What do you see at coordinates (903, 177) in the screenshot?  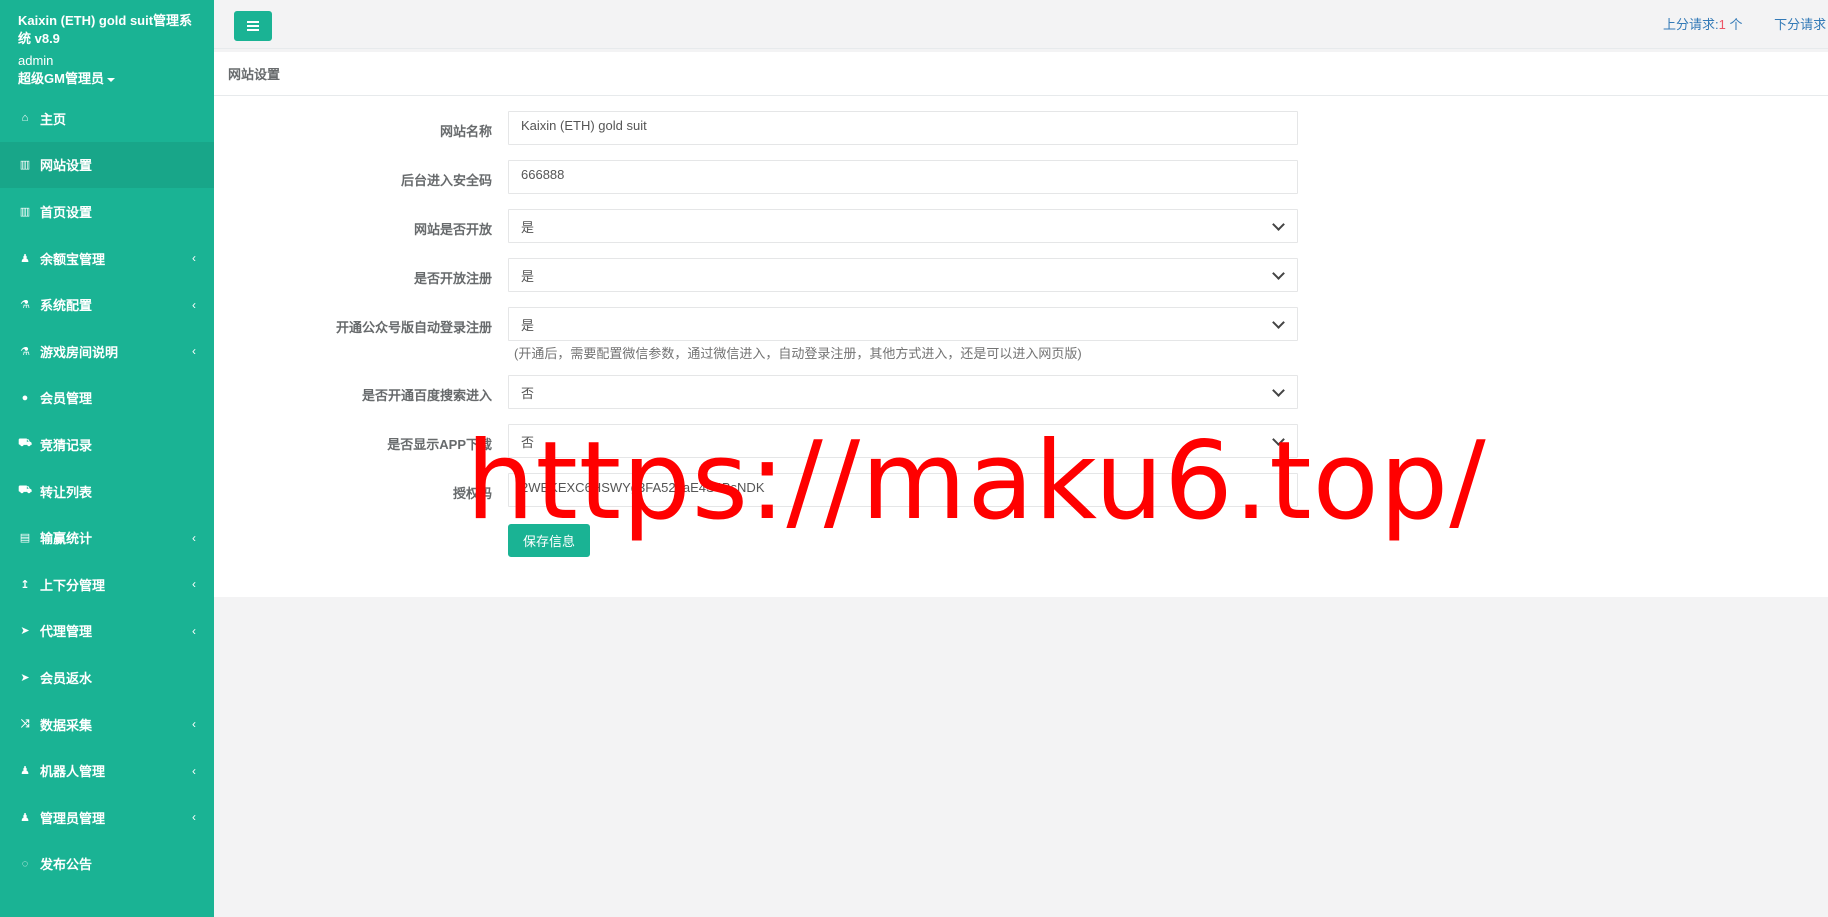 I see `security-code-input: 666888` at bounding box center [903, 177].